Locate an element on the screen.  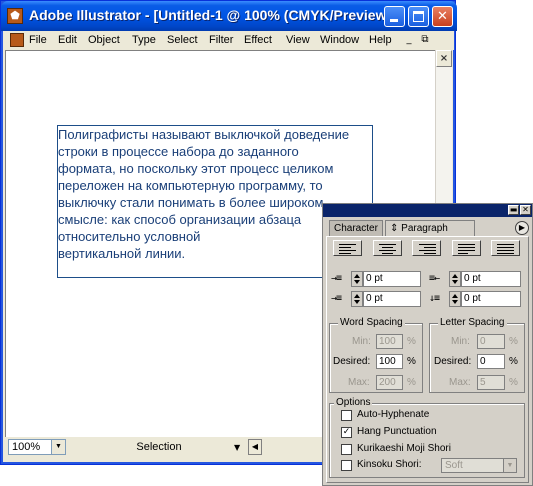
status-display: Selection is located at coordinates (159, 447).